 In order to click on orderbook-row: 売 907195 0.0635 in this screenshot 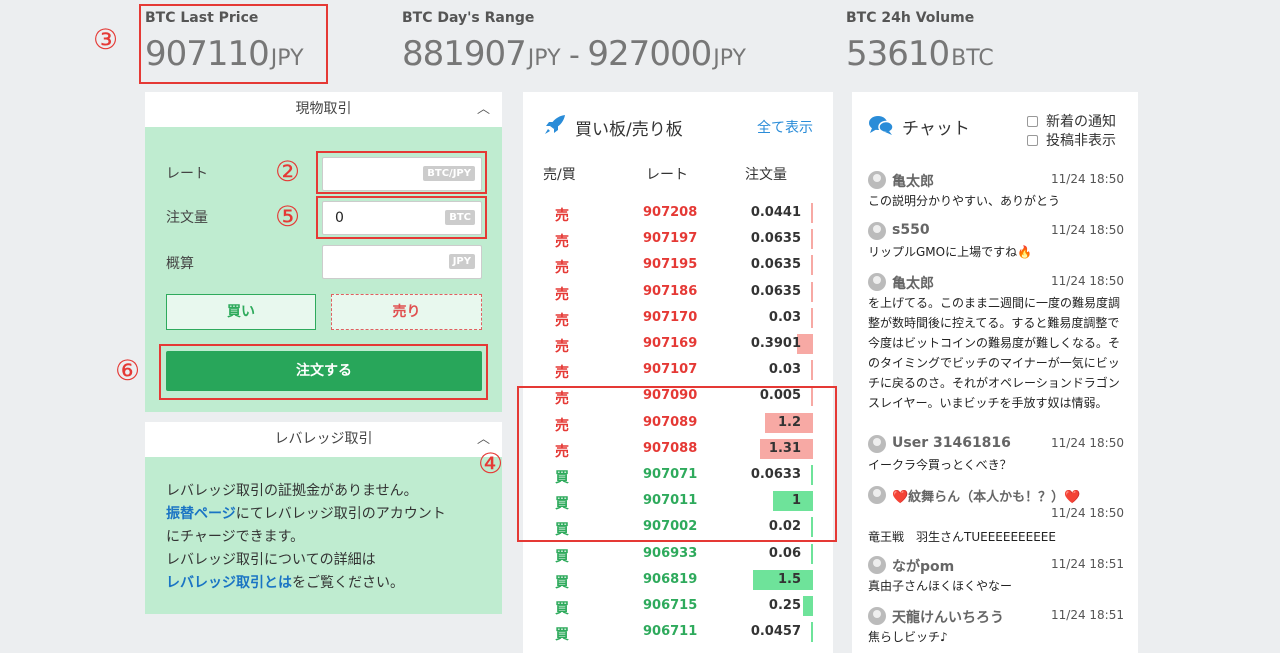, I will do `click(678, 265)`.